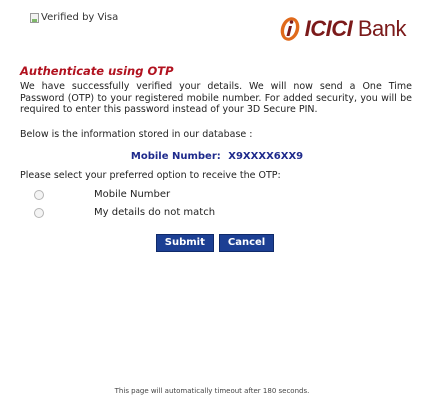 This screenshot has width=424, height=401. I want to click on verified-by-visa-alt: Verified by Visa, so click(80, 17).